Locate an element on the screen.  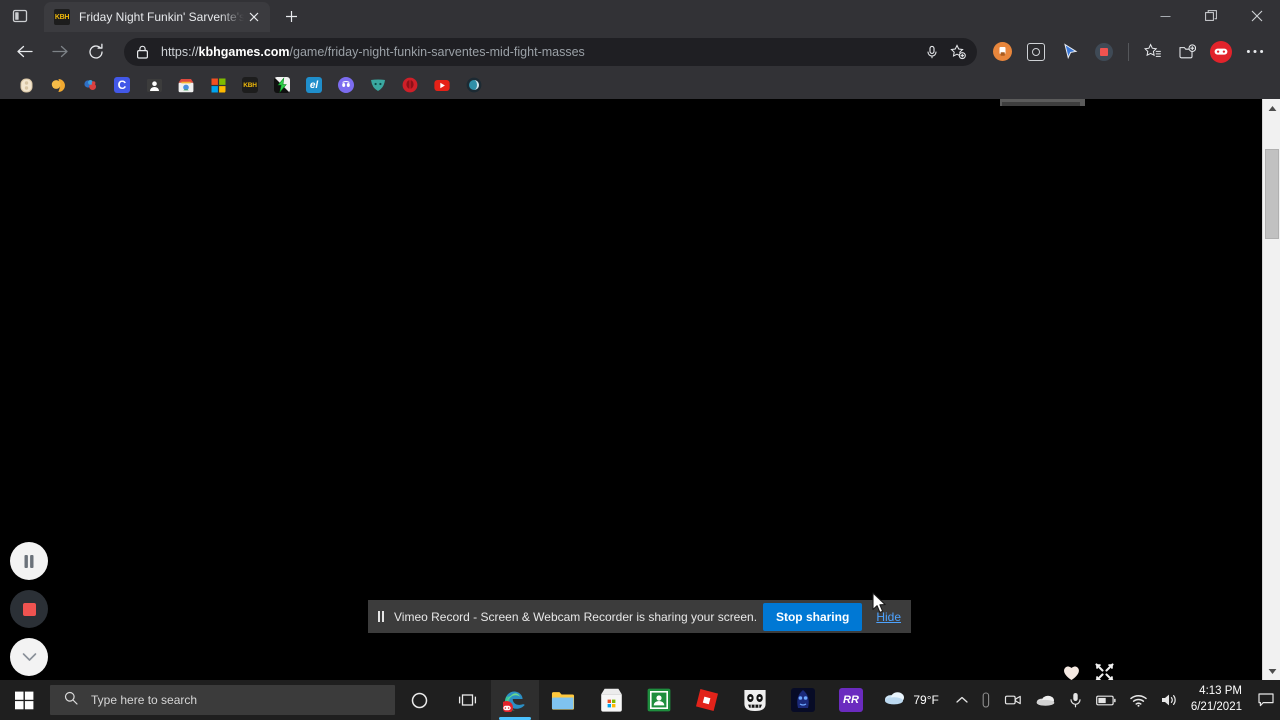
bookmark-el-icon: el is located at coordinates (314, 85).